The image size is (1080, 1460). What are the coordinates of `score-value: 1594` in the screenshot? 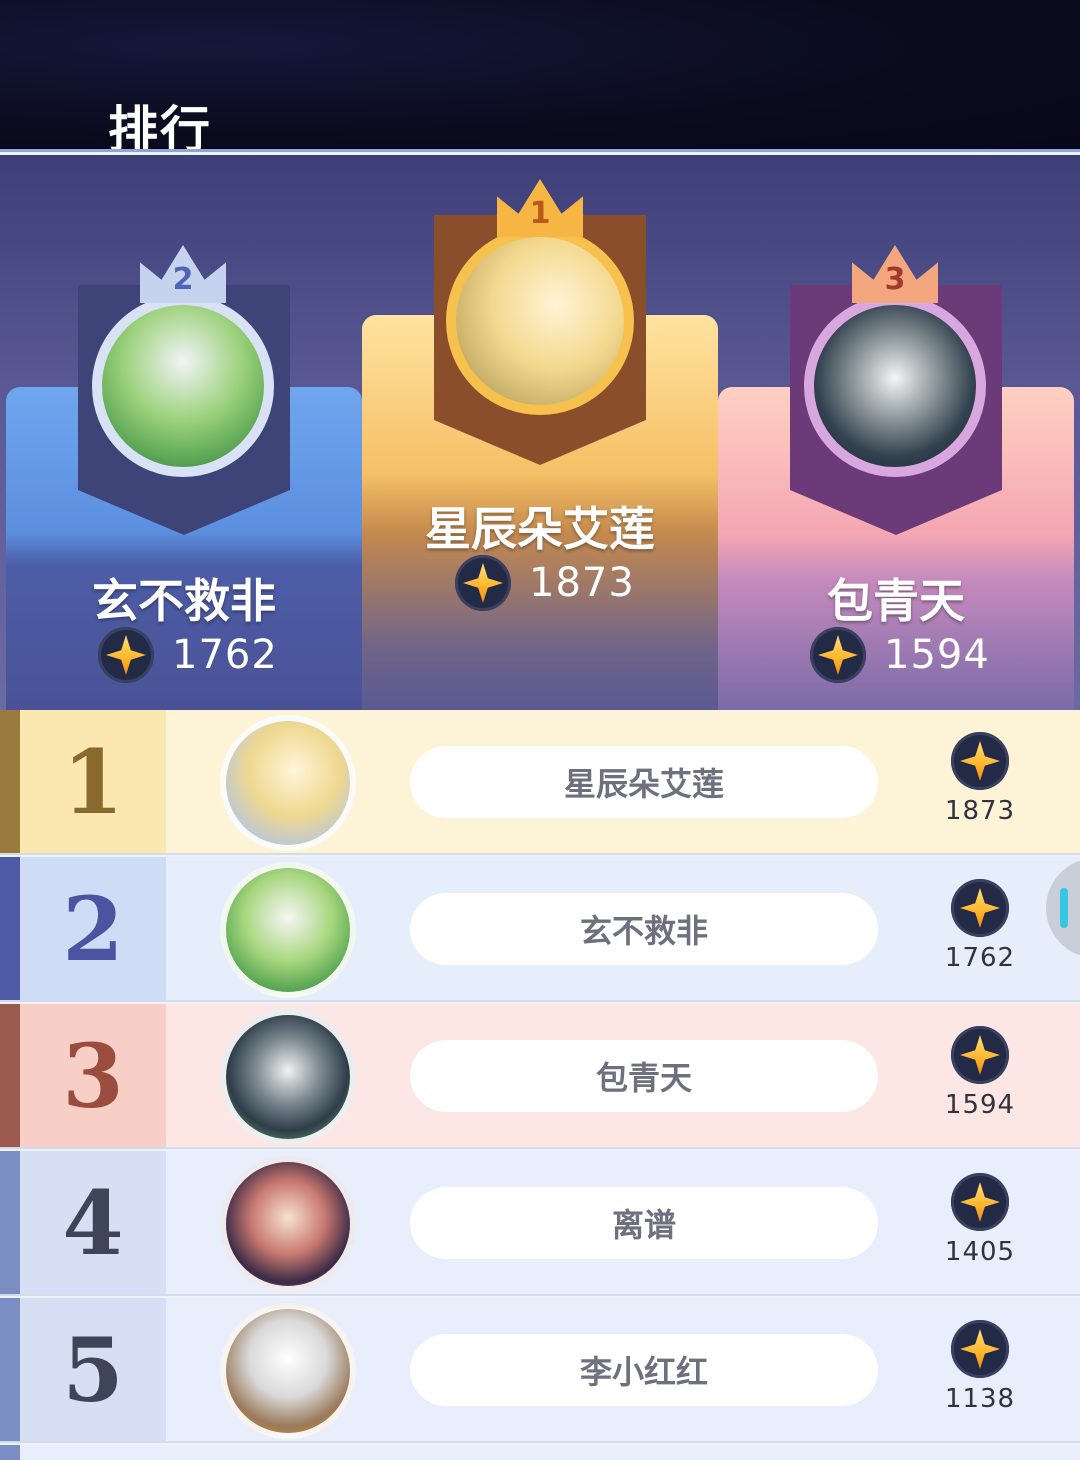 It's located at (980, 1105).